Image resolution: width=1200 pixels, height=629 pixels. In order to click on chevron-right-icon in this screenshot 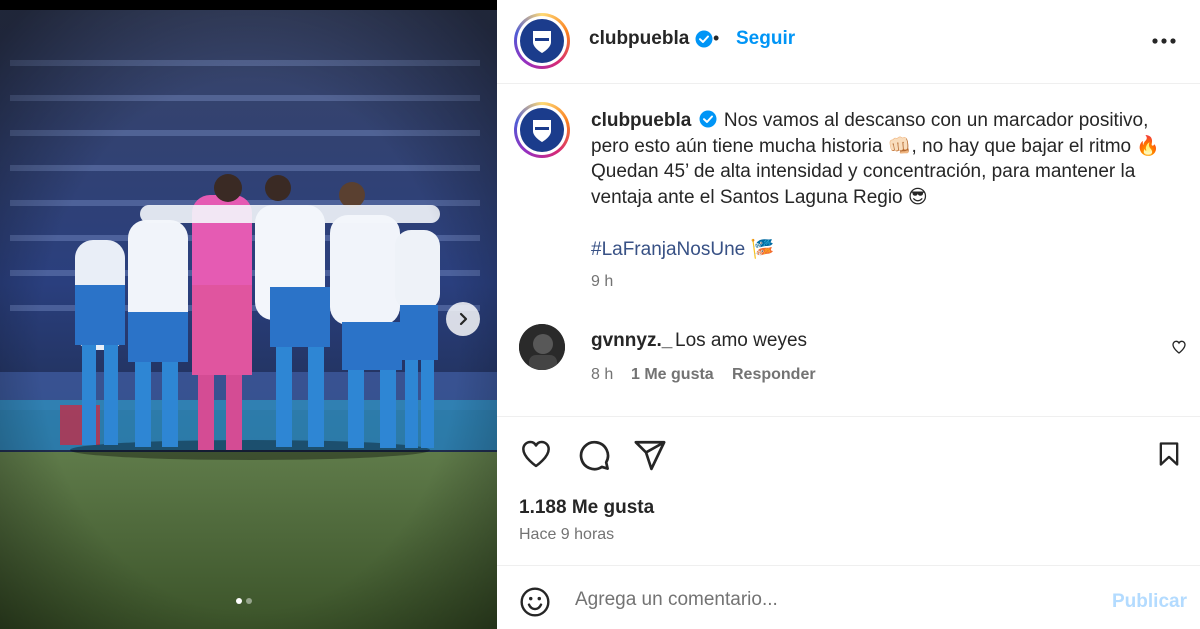, I will do `click(463, 319)`.